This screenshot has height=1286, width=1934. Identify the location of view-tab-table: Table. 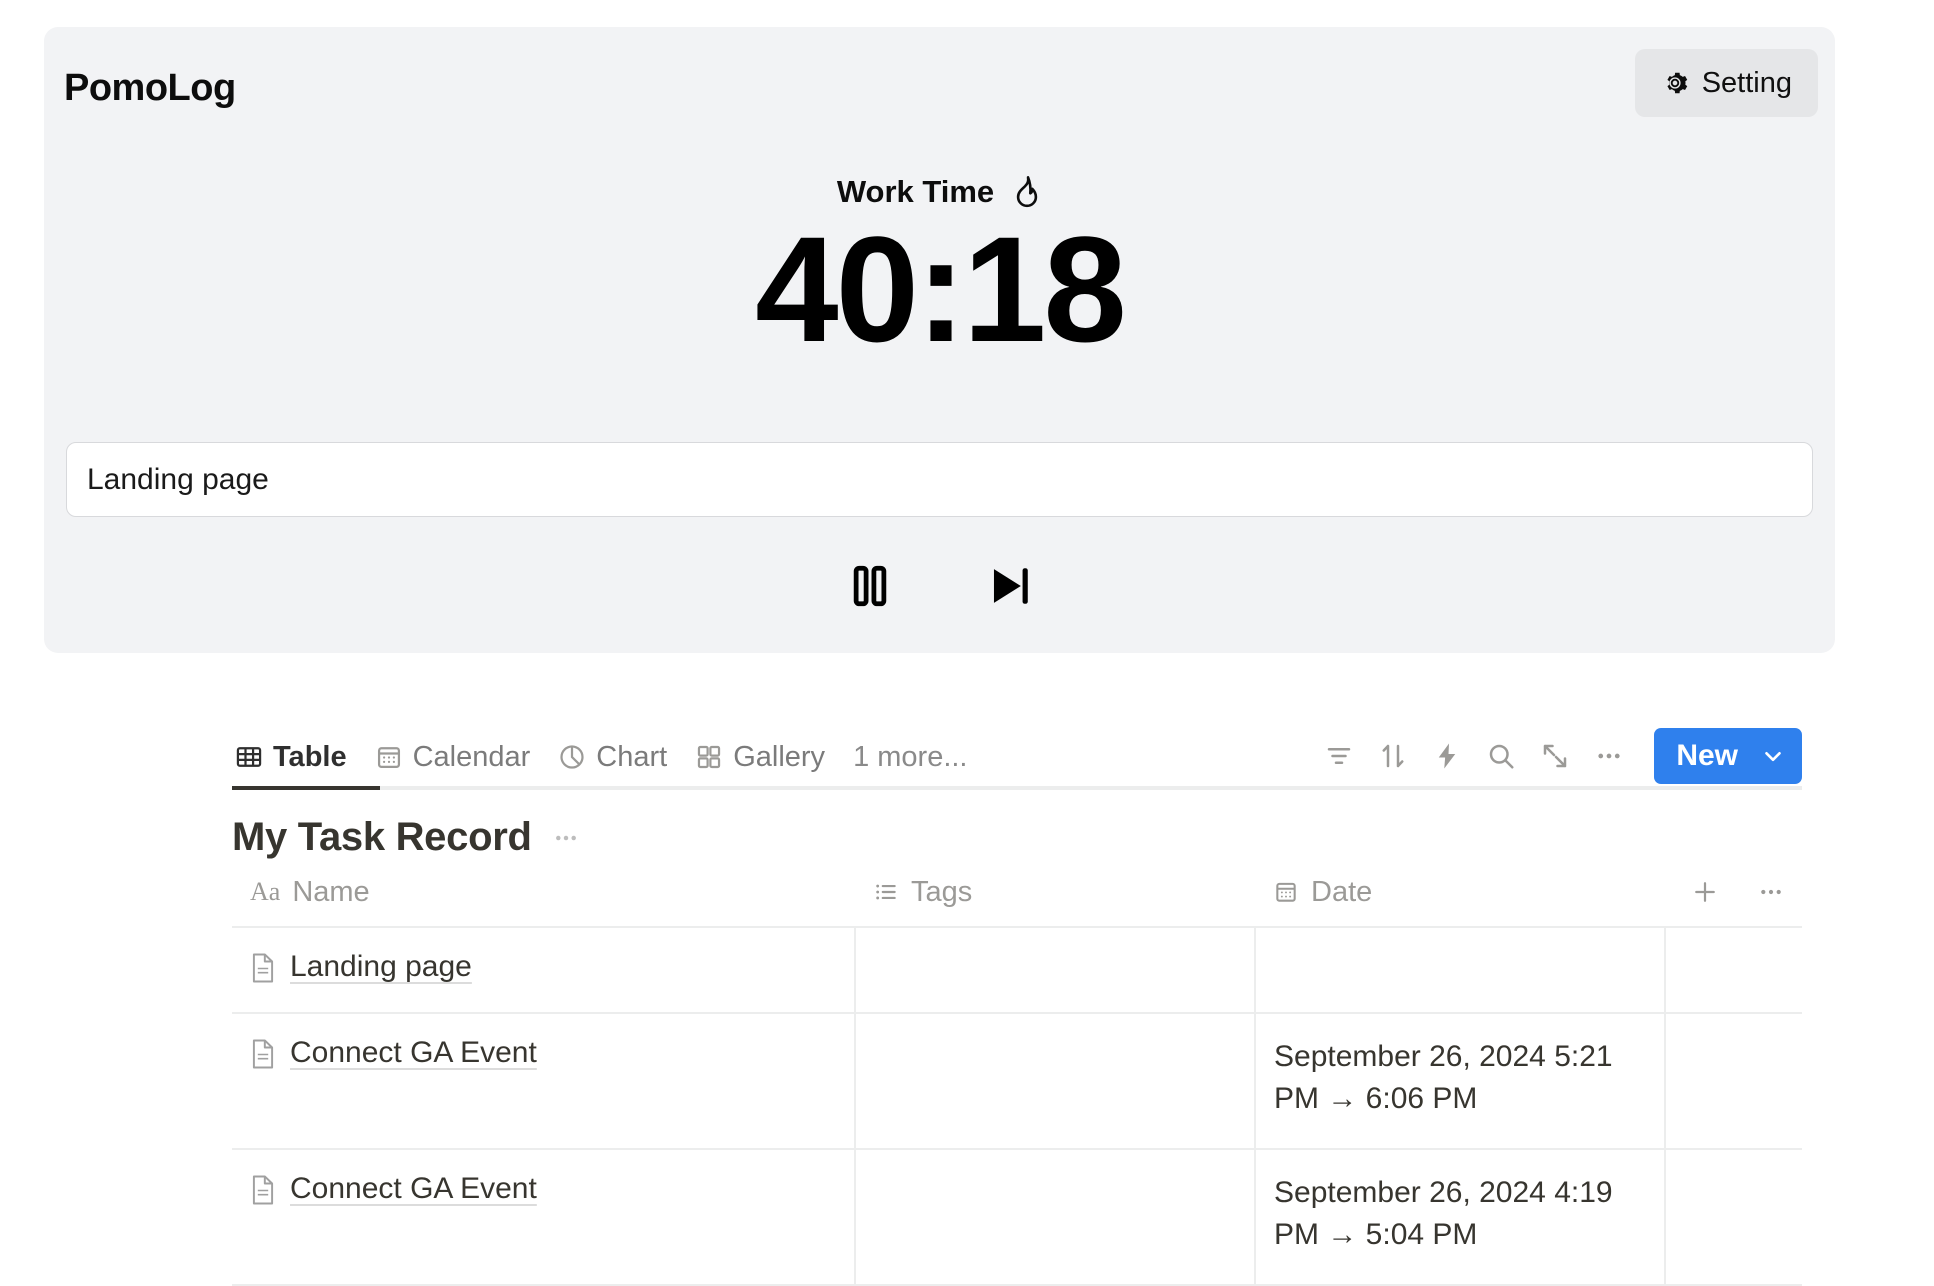
(296, 757).